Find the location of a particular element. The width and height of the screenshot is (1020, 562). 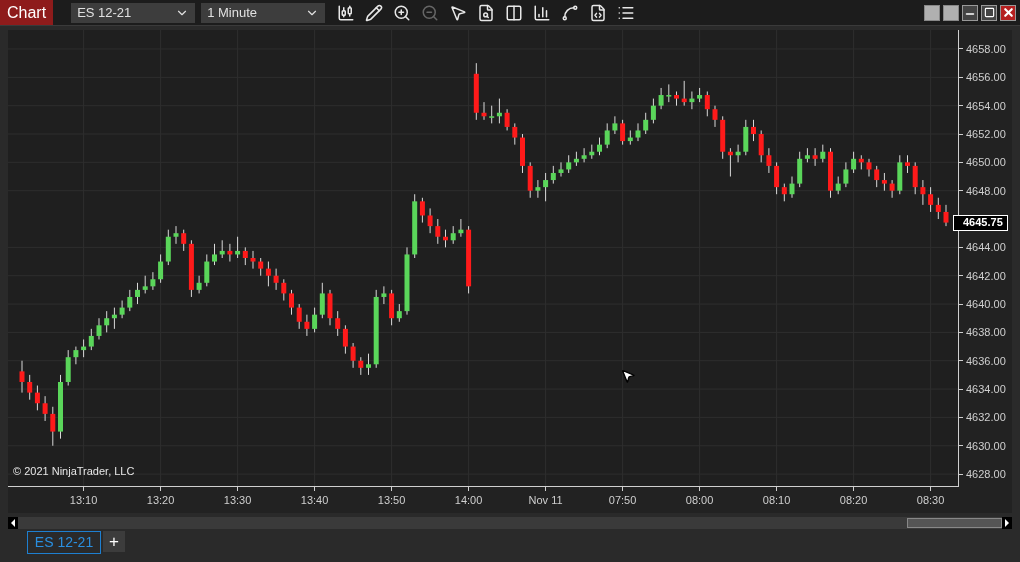

scroll-right-button is located at coordinates (1007, 523).